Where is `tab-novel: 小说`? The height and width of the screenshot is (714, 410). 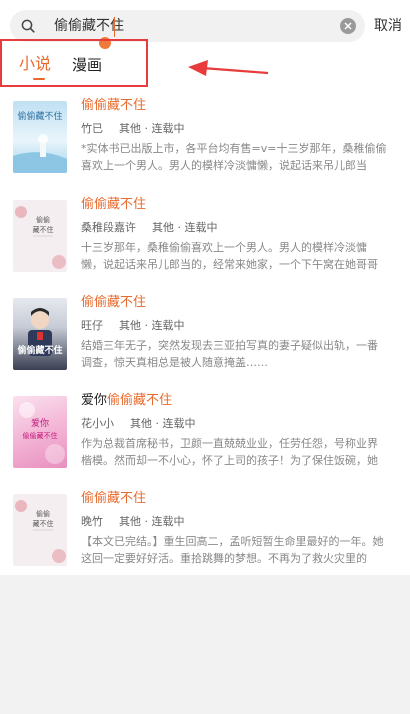
tab-novel: 小说 is located at coordinates (35, 64).